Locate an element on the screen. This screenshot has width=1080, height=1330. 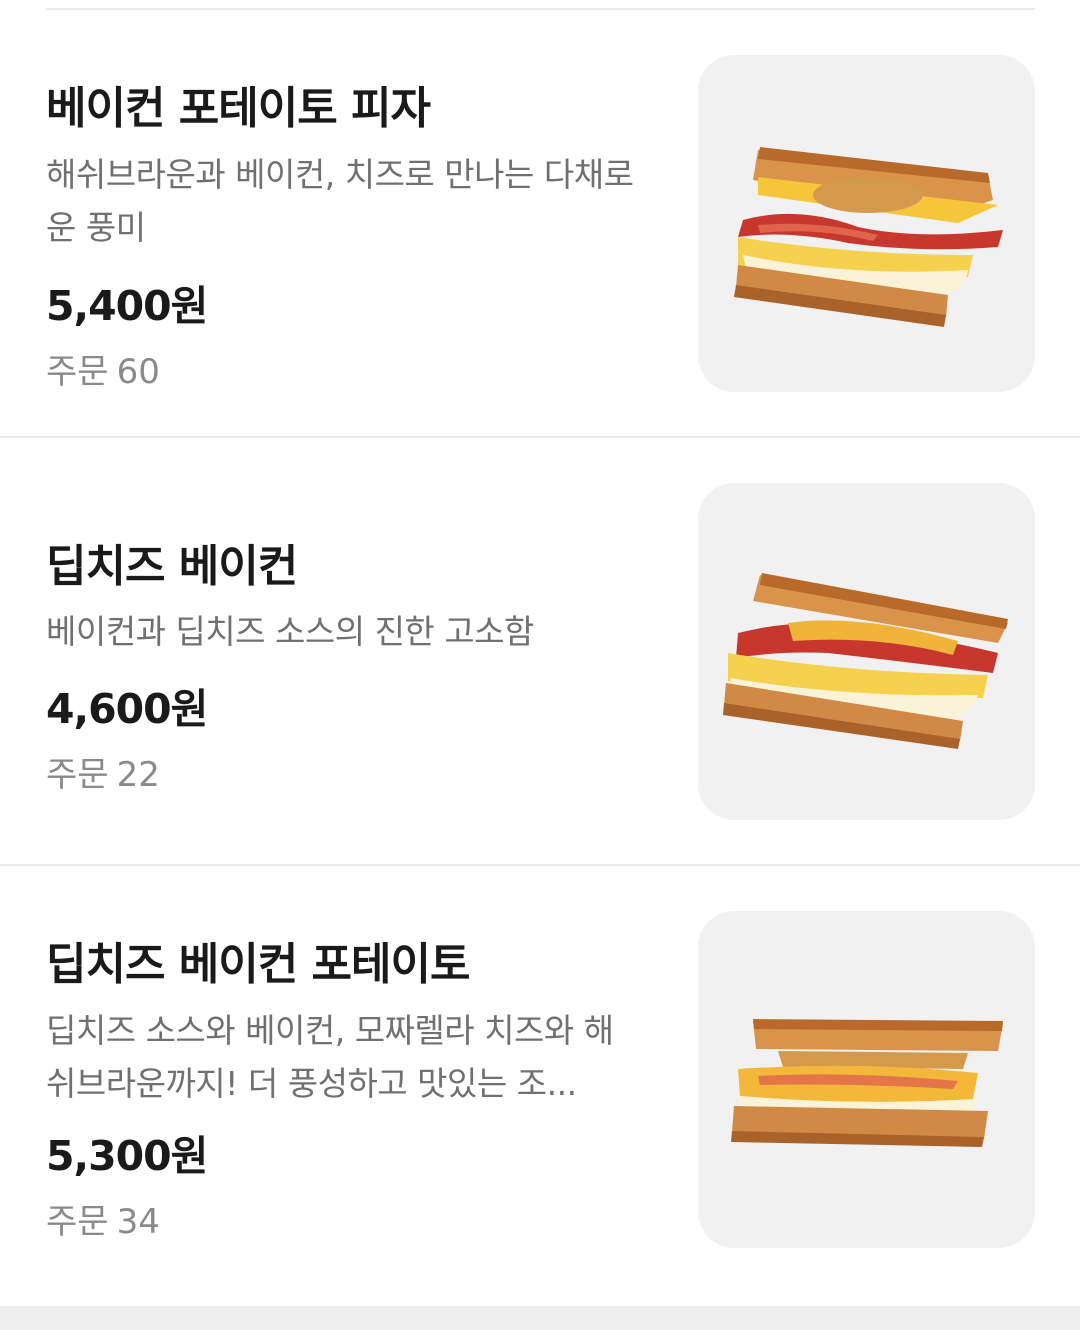
menu-item-description: 해쉬브라운과 베이컨, 치즈로 만나는 다채로운 풍미 is located at coordinates (340, 201).